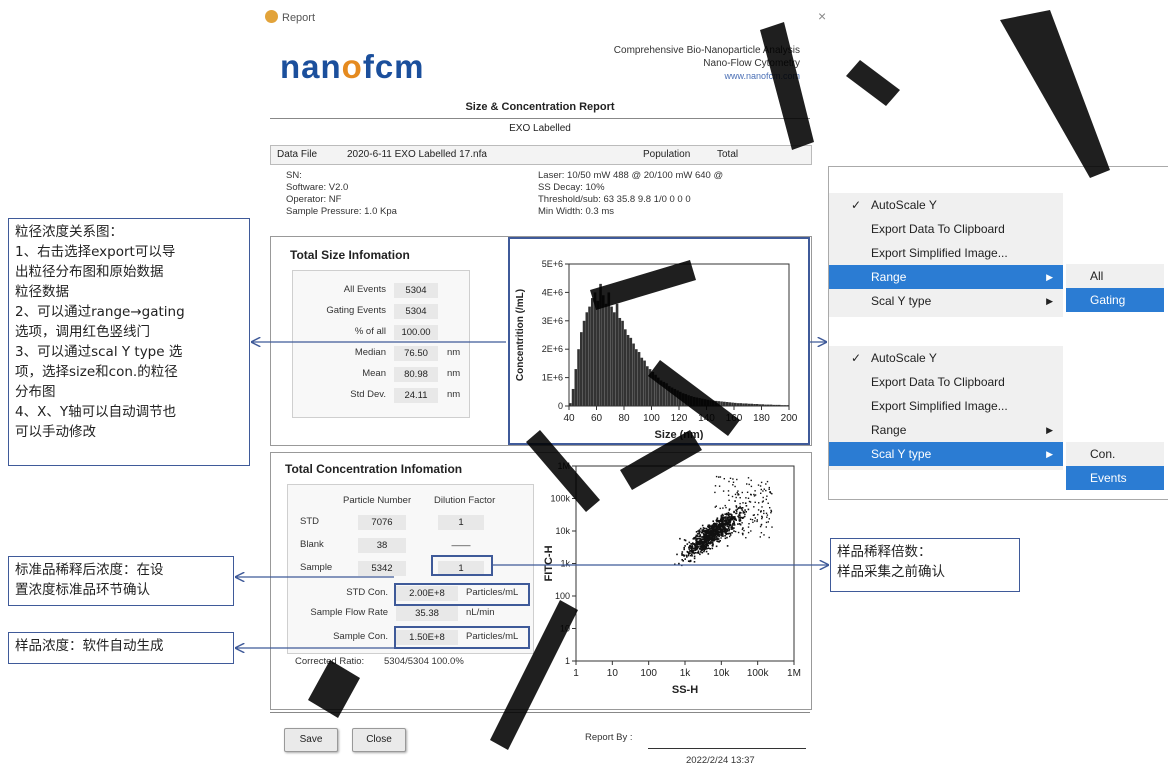 This screenshot has height=767, width=1168. Describe the element at coordinates (761, 418) in the screenshot. I see `x-tick-label: 180` at that location.